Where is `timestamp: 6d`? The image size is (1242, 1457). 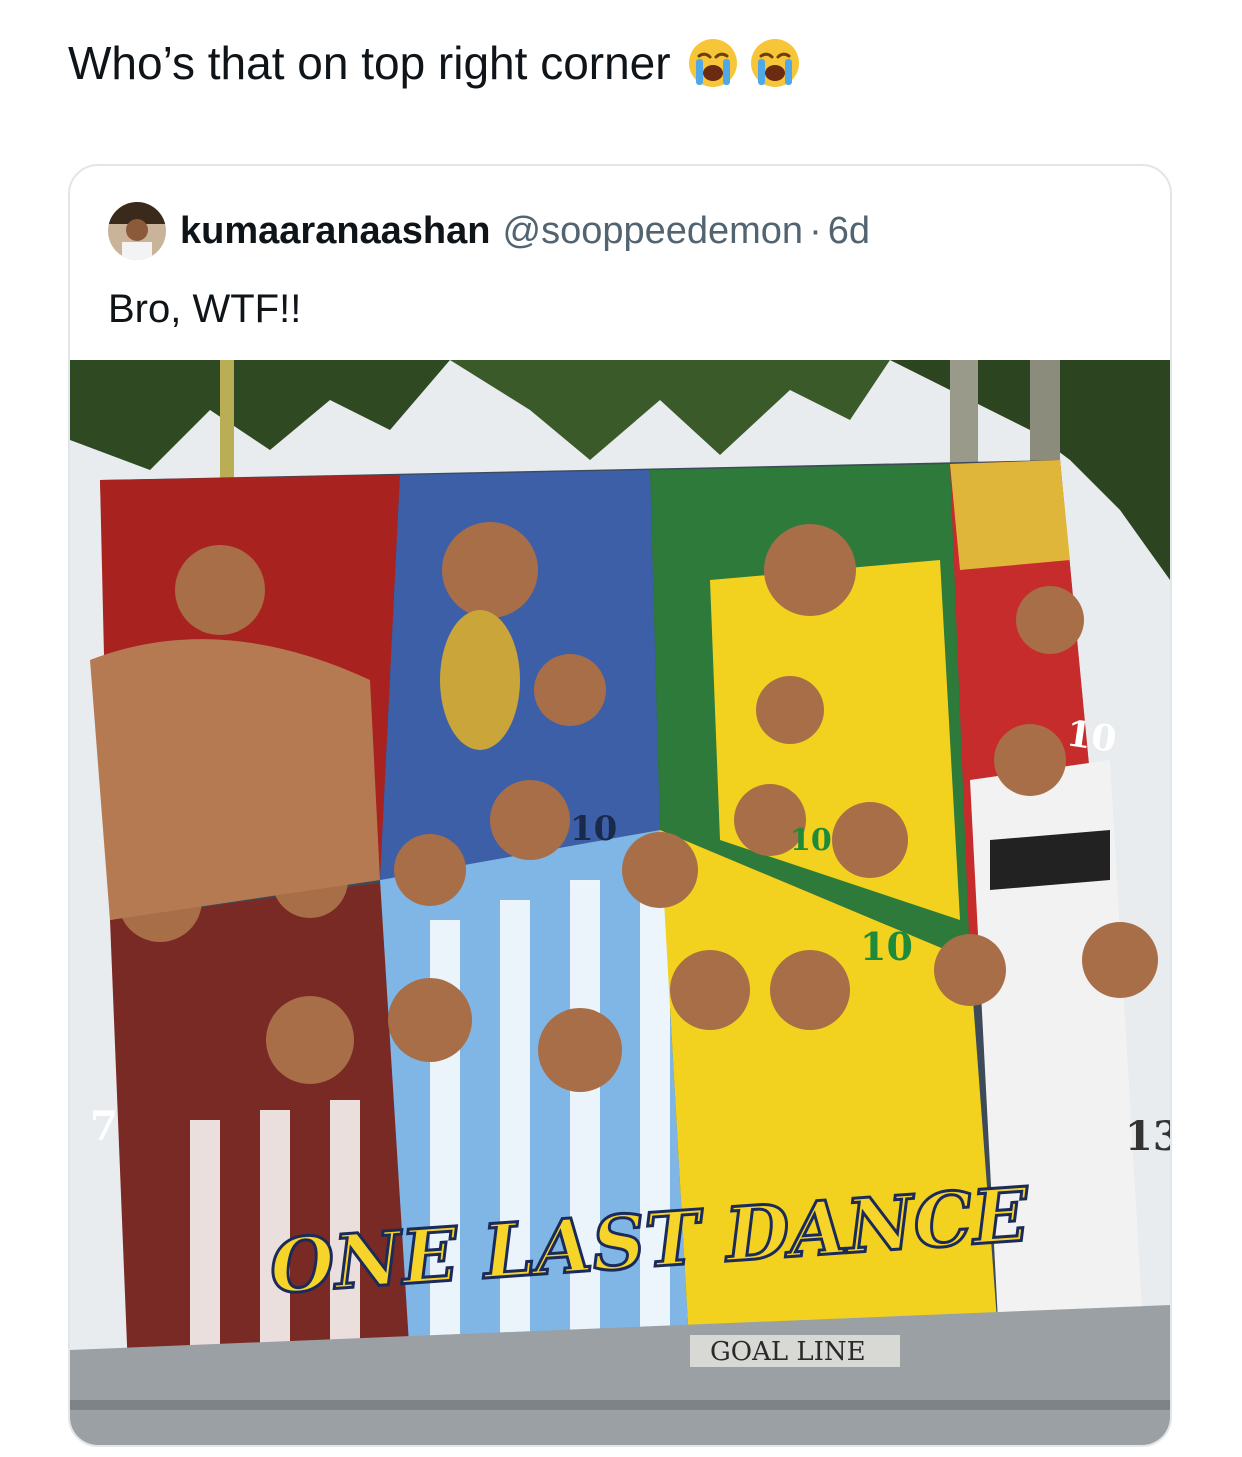
timestamp: 6d is located at coordinates (849, 231).